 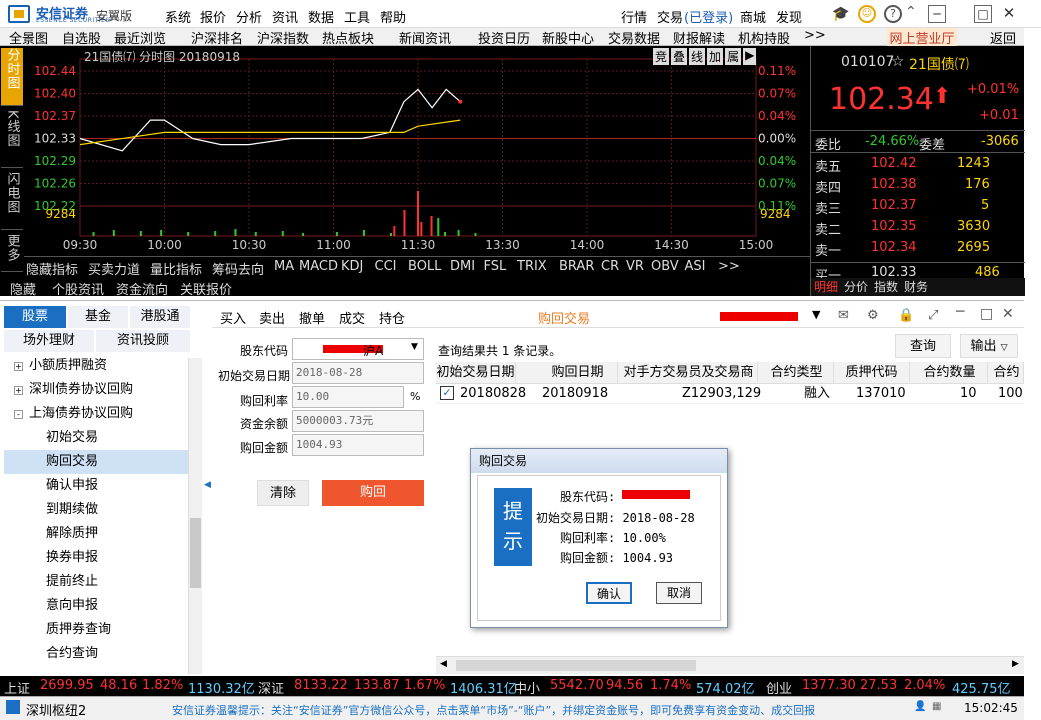 I want to click on menu-mall: 商城, so click(x=753, y=16).